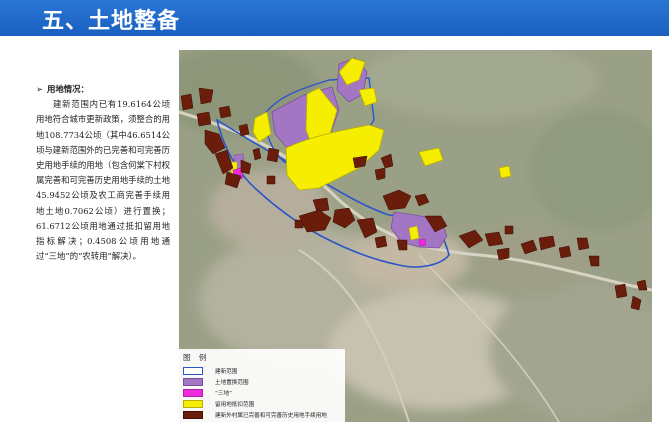 Image resolution: width=669 pixels, height=425 pixels. Describe the element at coordinates (264, 393) in the screenshot. I see `legend-item-three-land: “三地”` at that location.